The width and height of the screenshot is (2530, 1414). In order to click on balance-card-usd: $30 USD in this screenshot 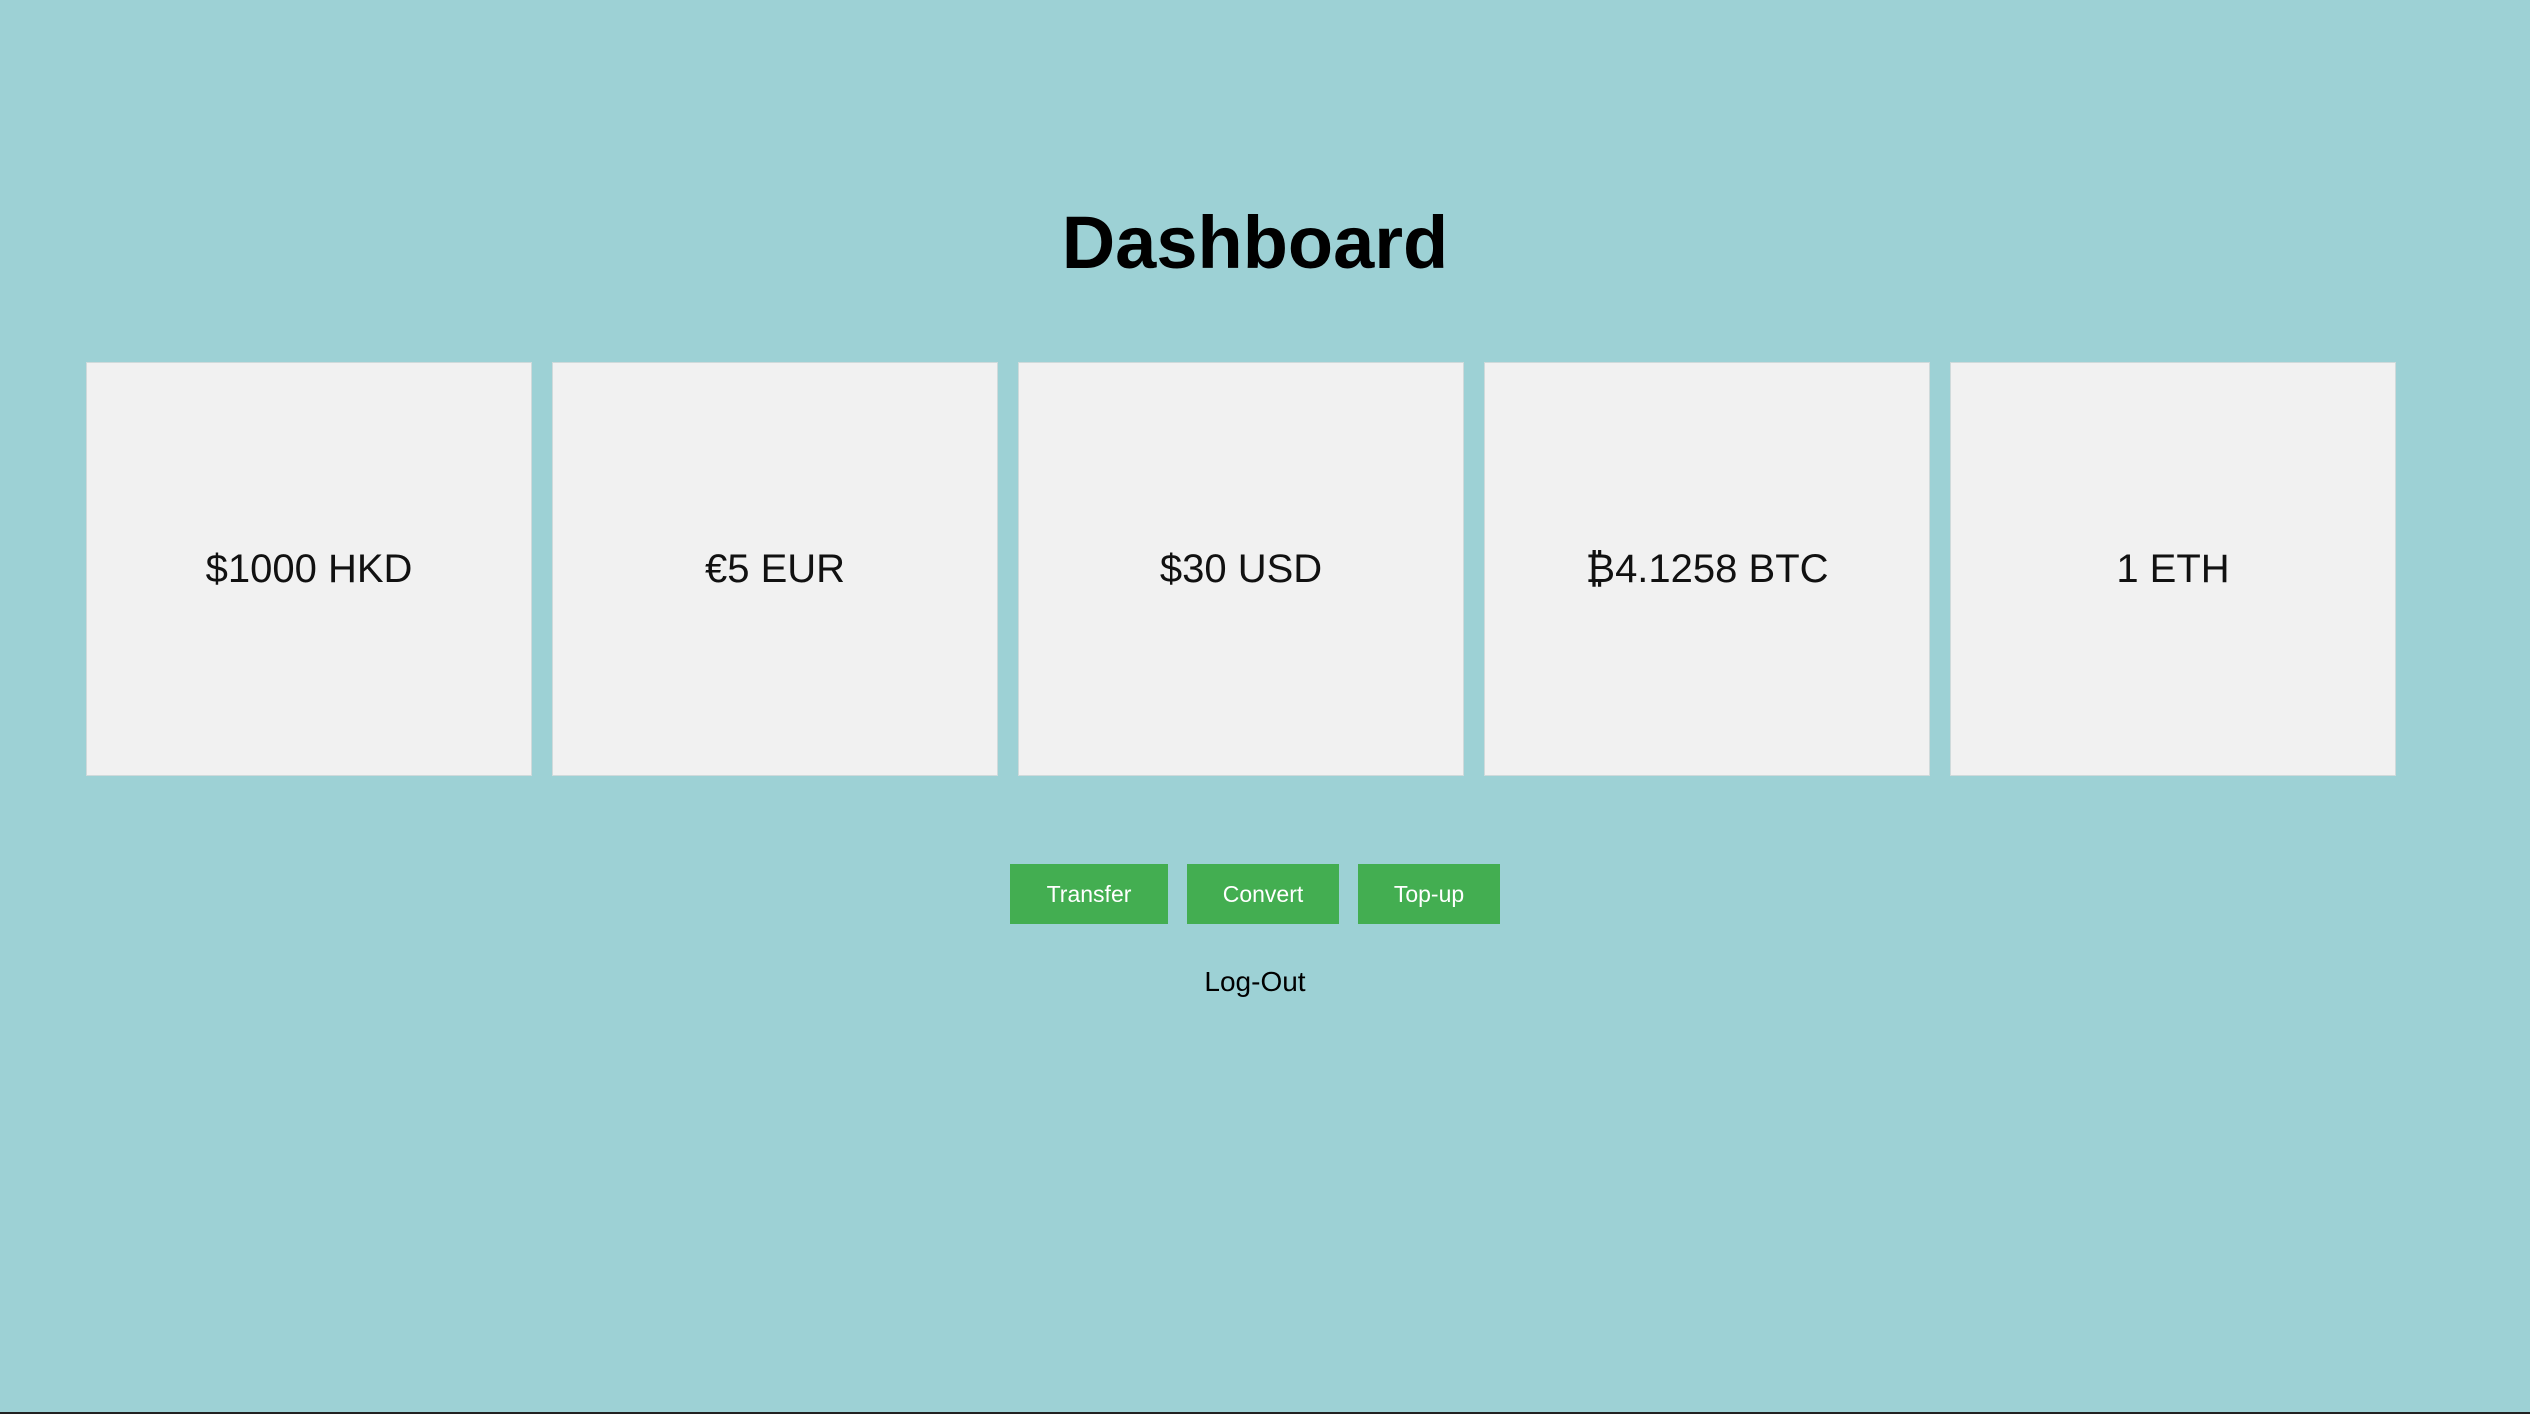, I will do `click(1241, 569)`.